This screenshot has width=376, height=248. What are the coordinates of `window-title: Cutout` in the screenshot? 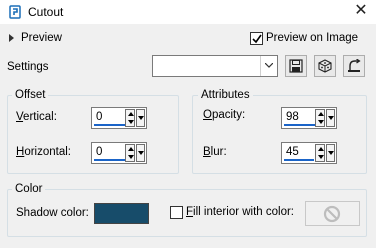 It's located at (46, 12).